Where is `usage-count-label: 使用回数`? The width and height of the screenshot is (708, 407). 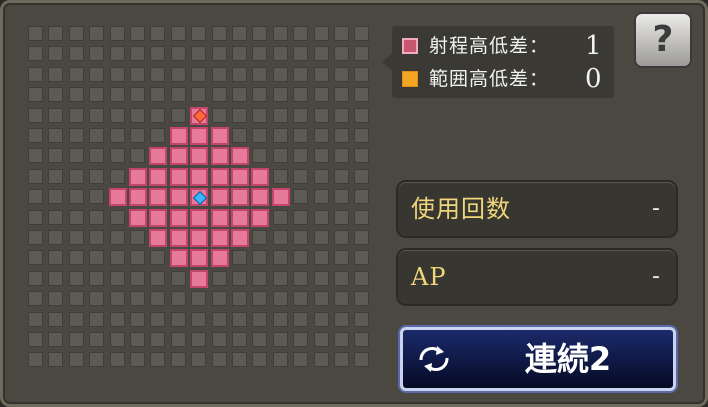 usage-count-label: 使用回数 is located at coordinates (461, 209).